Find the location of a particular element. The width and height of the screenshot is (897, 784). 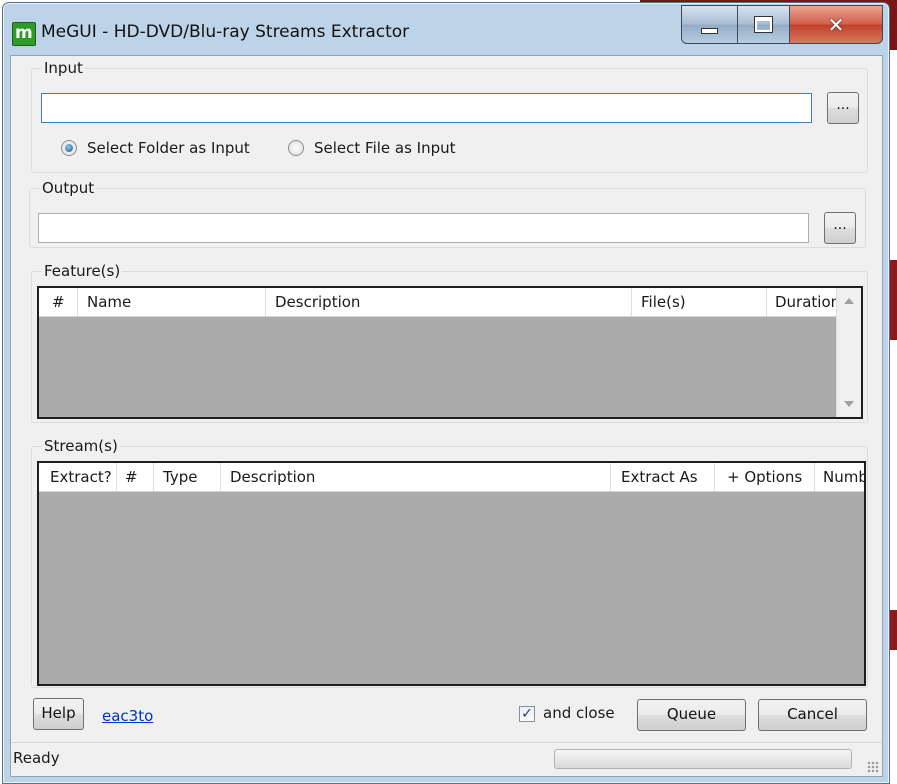

eac3to-link: eac3to is located at coordinates (127, 716).